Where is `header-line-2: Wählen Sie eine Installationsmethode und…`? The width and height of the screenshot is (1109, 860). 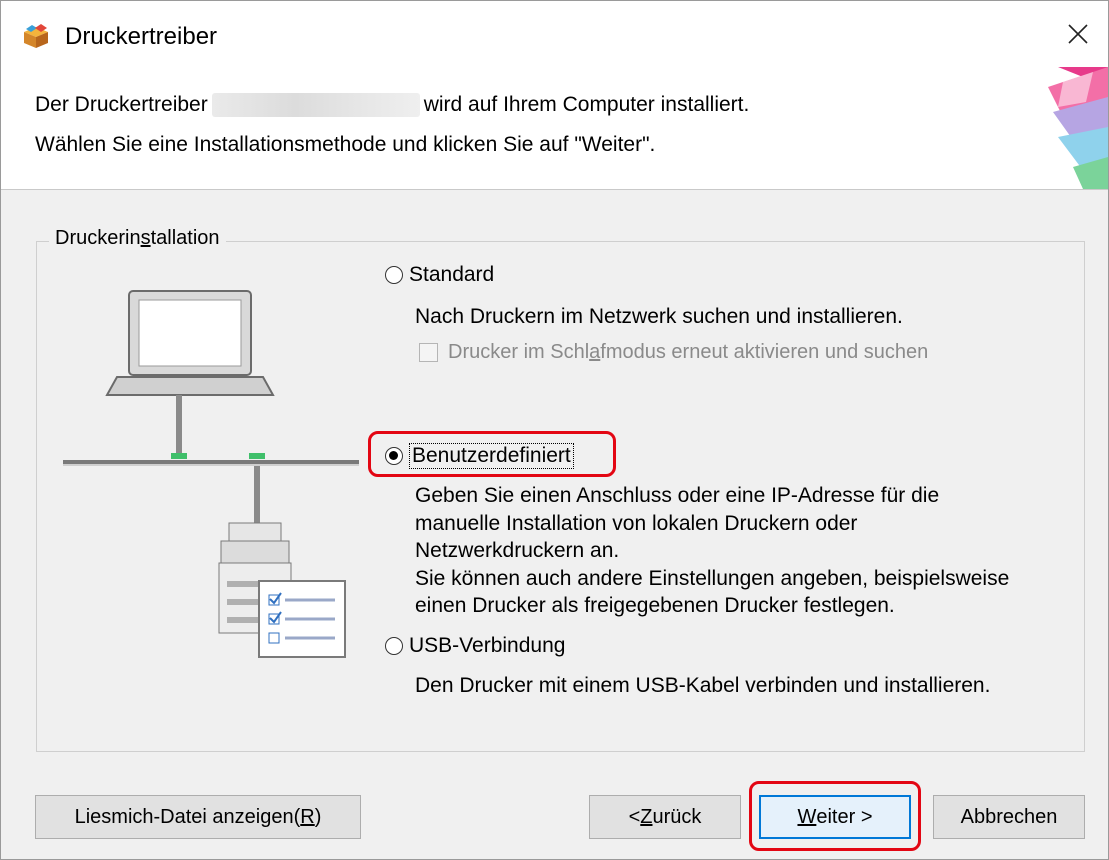
header-line-2: Wählen Sie eine Installationsmethode und… is located at coordinates (345, 144).